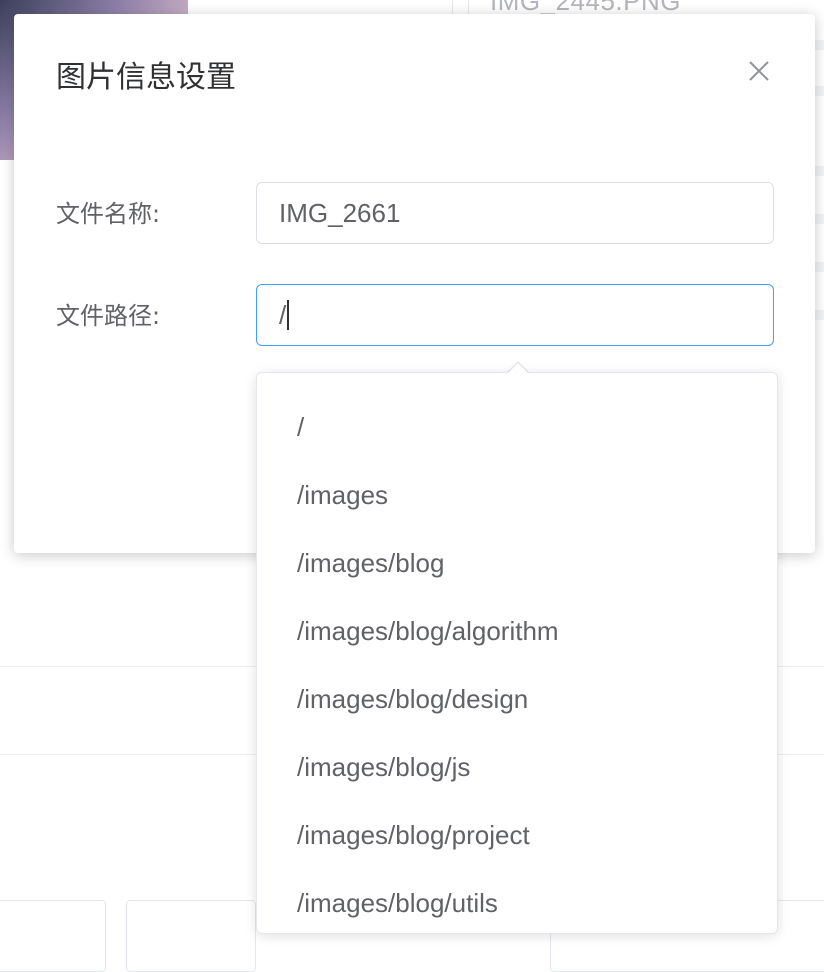  Describe the element at coordinates (283, 315) in the screenshot. I see `file-path-value: /` at that location.